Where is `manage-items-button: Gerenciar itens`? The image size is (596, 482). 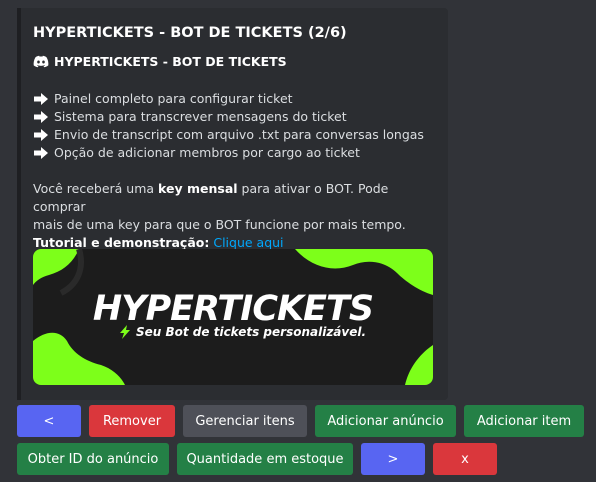
manage-items-button: Gerenciar itens is located at coordinates (245, 421).